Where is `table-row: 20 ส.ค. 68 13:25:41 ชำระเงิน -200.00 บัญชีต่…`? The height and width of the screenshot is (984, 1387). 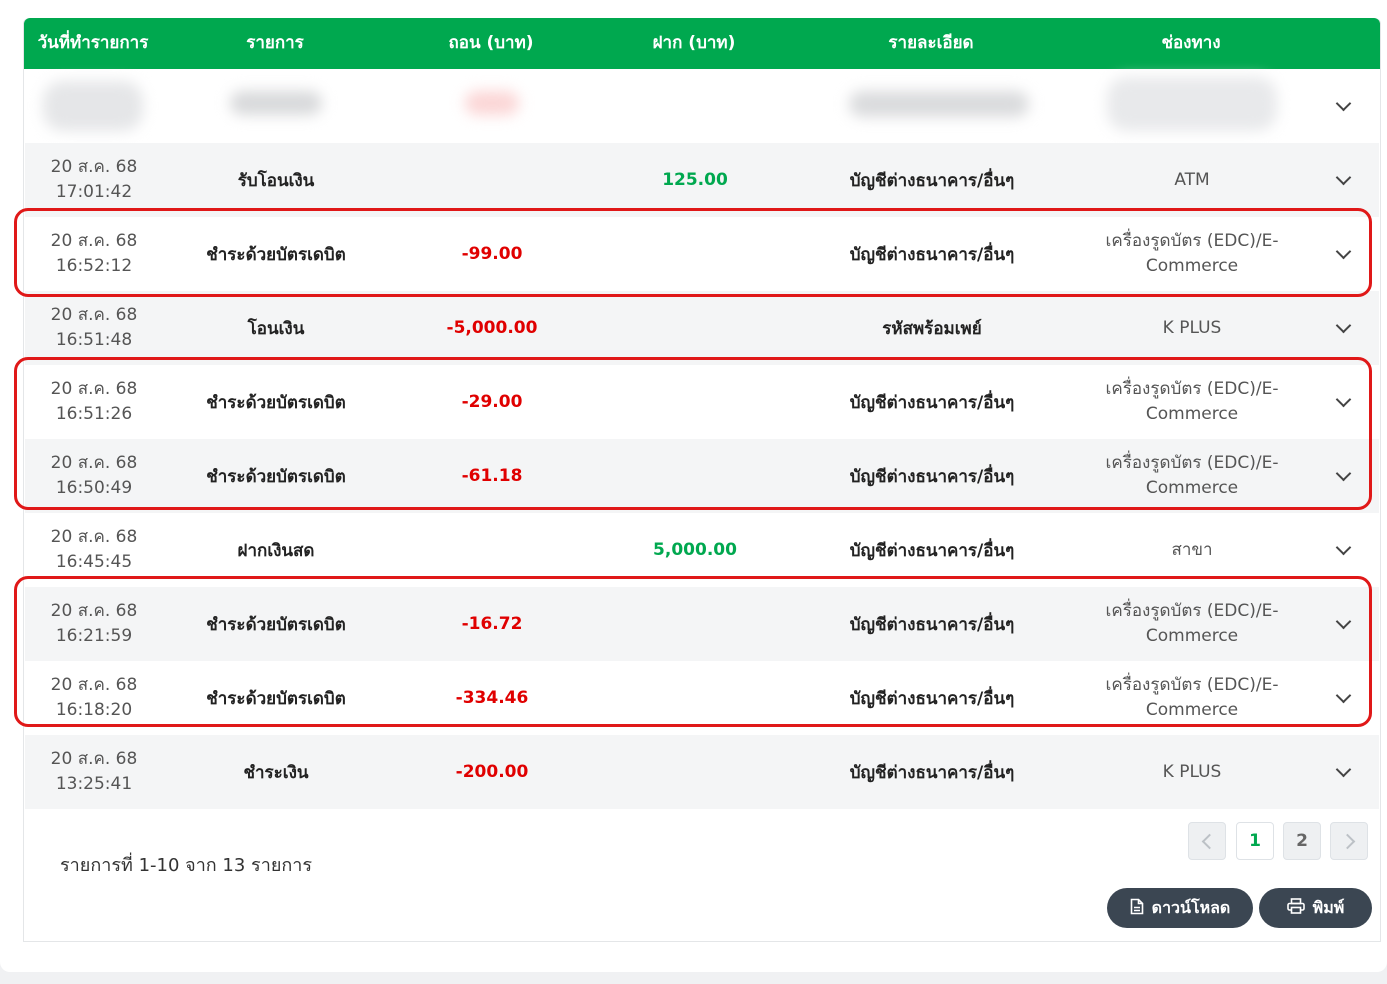
table-row: 20 ส.ค. 68 13:25:41 ชำระเงิน -200.00 บัญชีต่… is located at coordinates (702, 772).